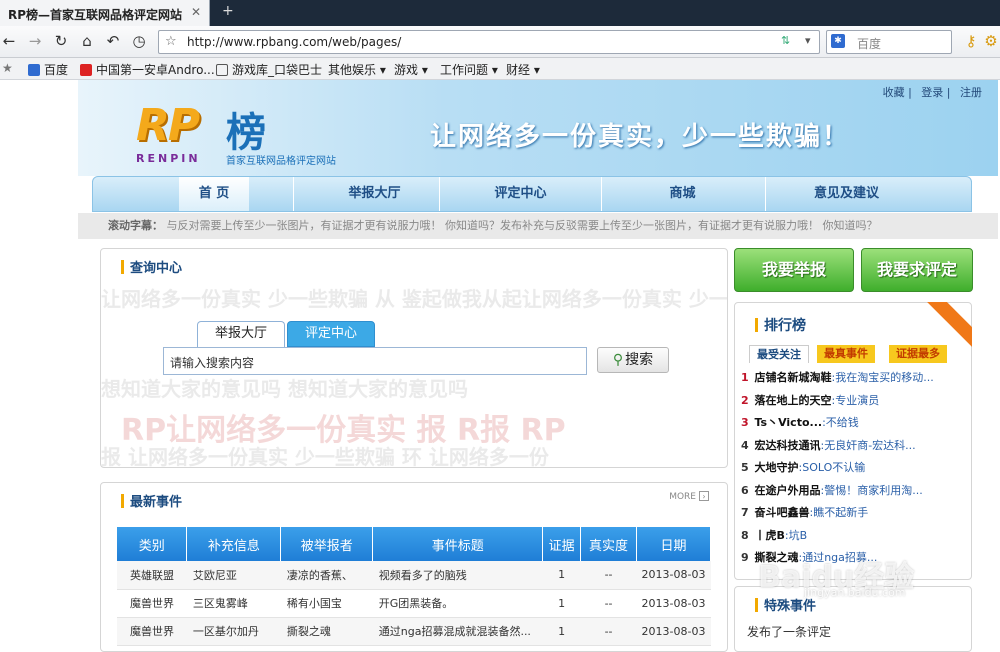 This screenshot has height=652, width=1000. Describe the element at coordinates (704, 496) in the screenshot. I see `arrow-right-icon: ›` at that location.